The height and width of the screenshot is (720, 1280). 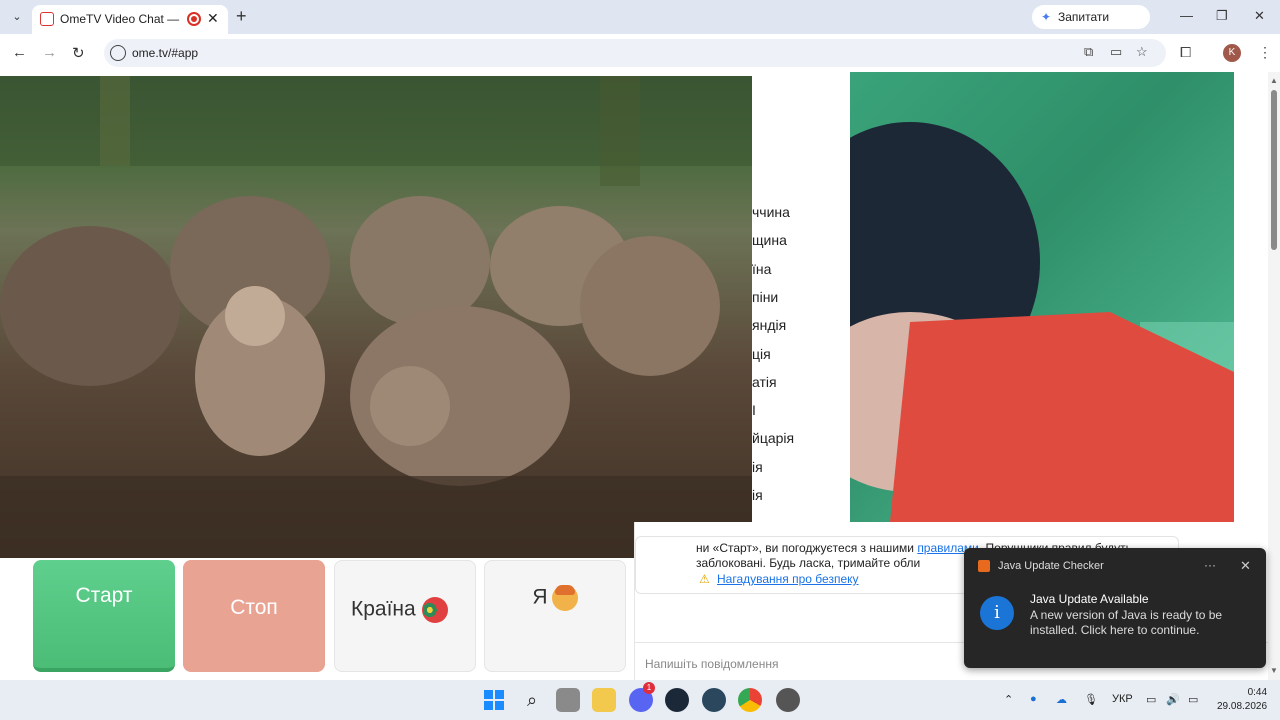 What do you see at coordinates (788, 579) in the screenshot?
I see `safety-reminder-link: Нагадування про безпеку` at bounding box center [788, 579].